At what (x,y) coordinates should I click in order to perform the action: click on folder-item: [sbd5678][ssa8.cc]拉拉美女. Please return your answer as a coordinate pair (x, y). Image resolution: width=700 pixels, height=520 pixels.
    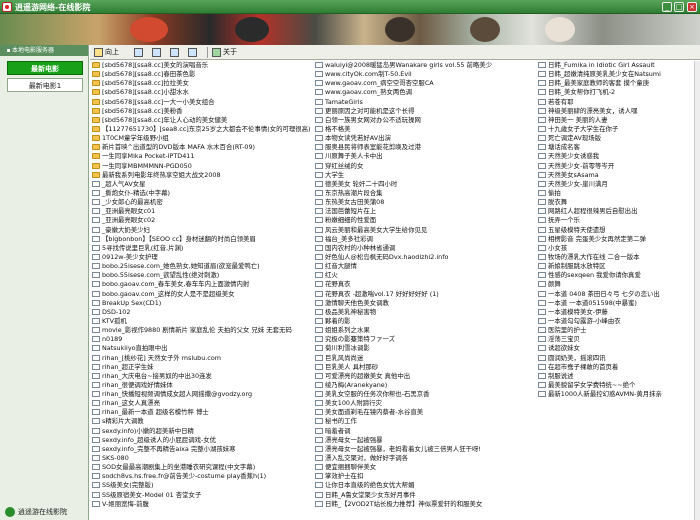
    Looking at the image, I should click on (203, 83).